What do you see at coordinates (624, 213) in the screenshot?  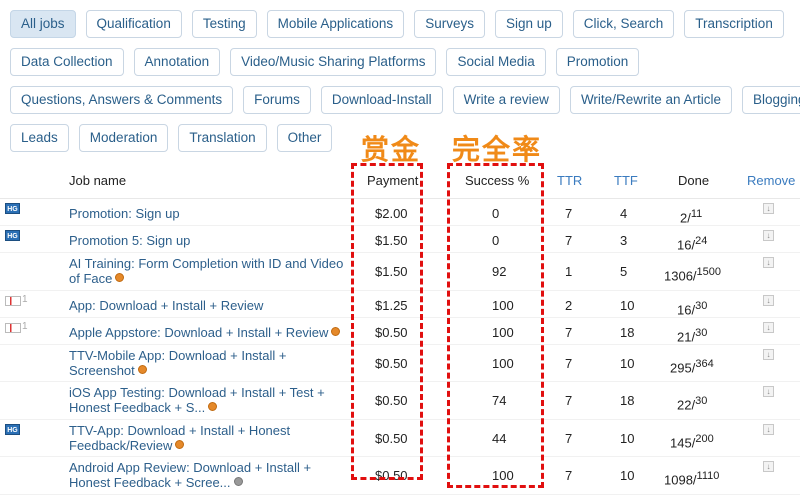 I see `ttf-cell: 4` at bounding box center [624, 213].